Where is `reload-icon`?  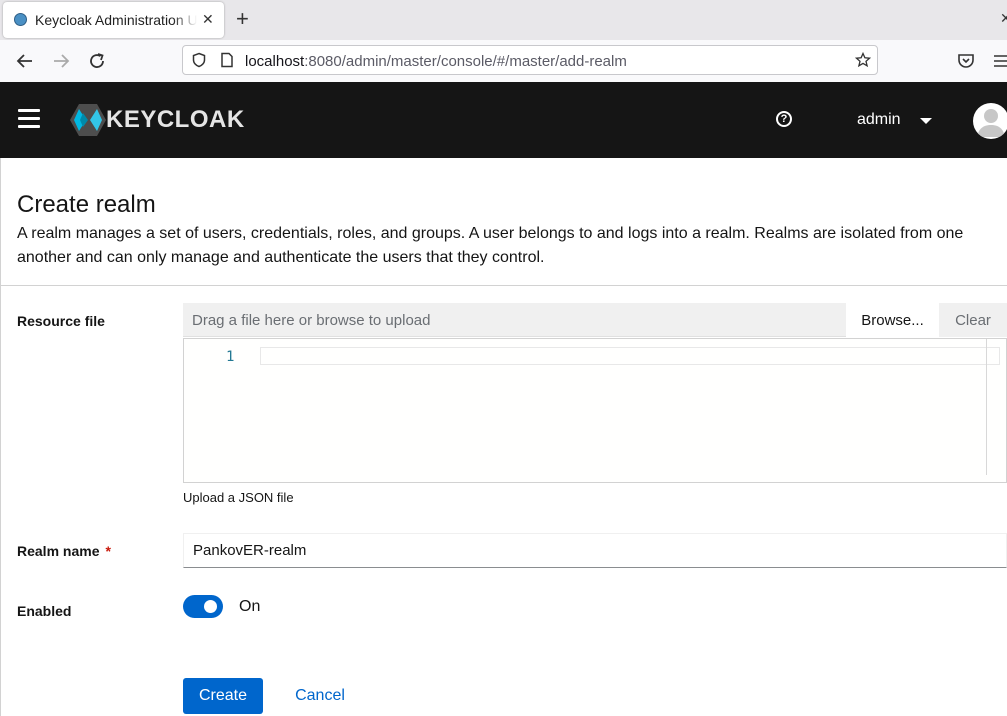 reload-icon is located at coordinates (97, 61).